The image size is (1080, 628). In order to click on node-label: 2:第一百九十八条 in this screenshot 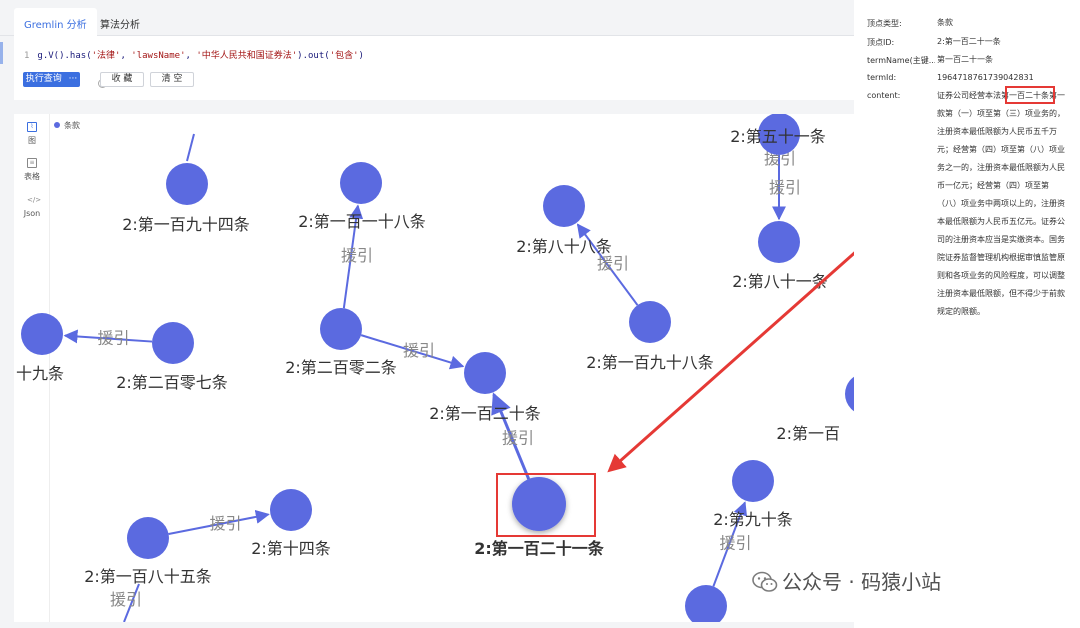, I will do `click(650, 362)`.